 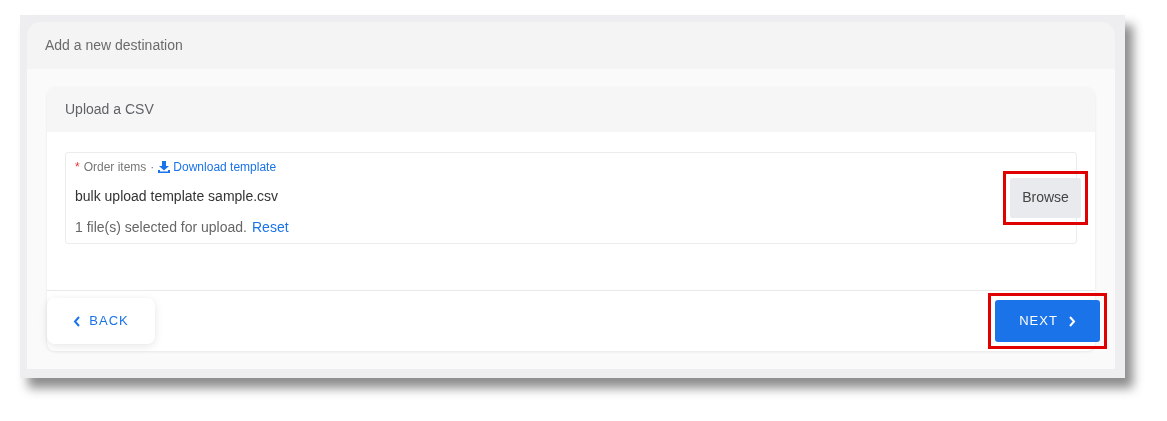 I want to click on file-name: bulk upload template sample.csv, so click(x=177, y=196).